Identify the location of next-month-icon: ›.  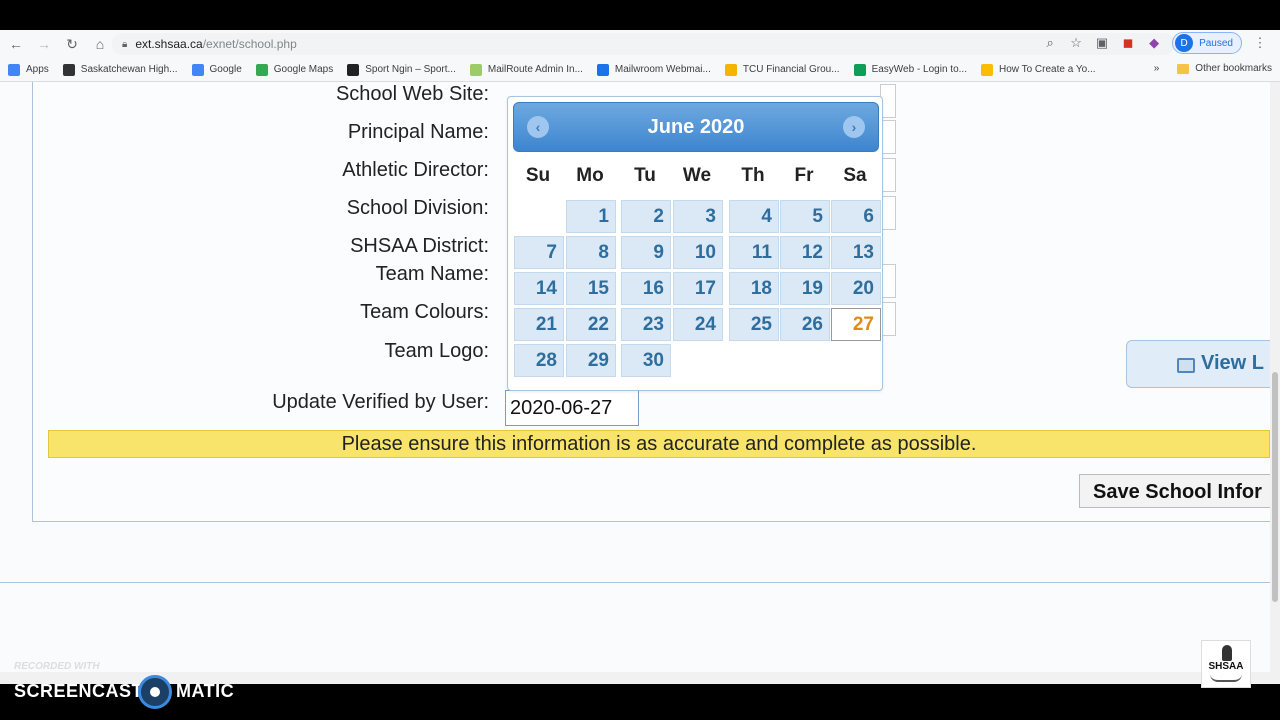
(854, 127).